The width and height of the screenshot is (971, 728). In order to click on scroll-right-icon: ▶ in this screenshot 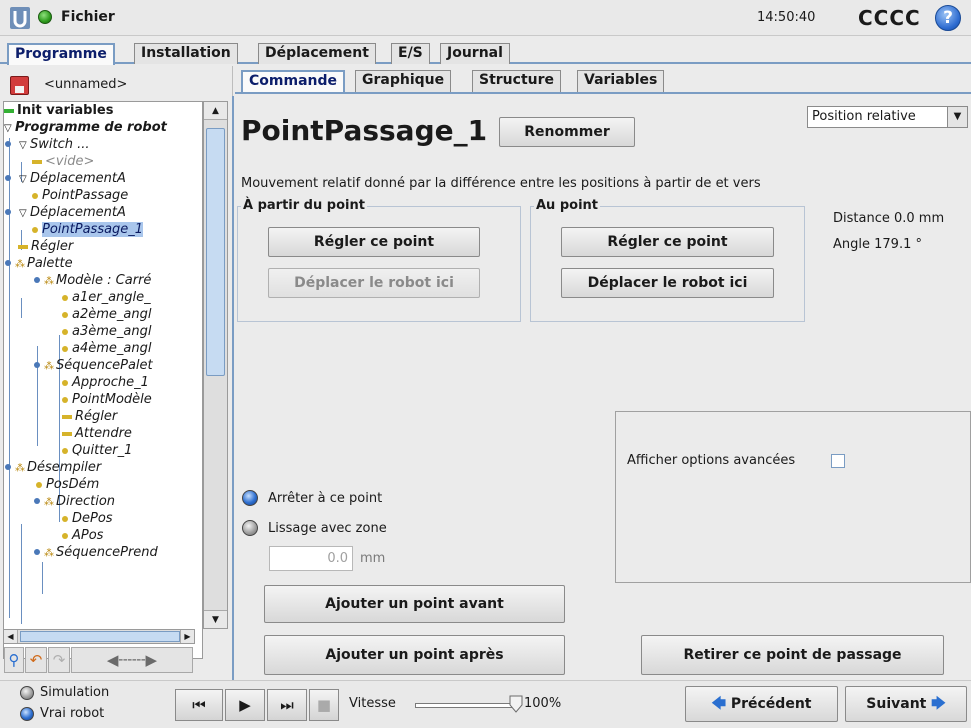, I will do `click(187, 636)`.